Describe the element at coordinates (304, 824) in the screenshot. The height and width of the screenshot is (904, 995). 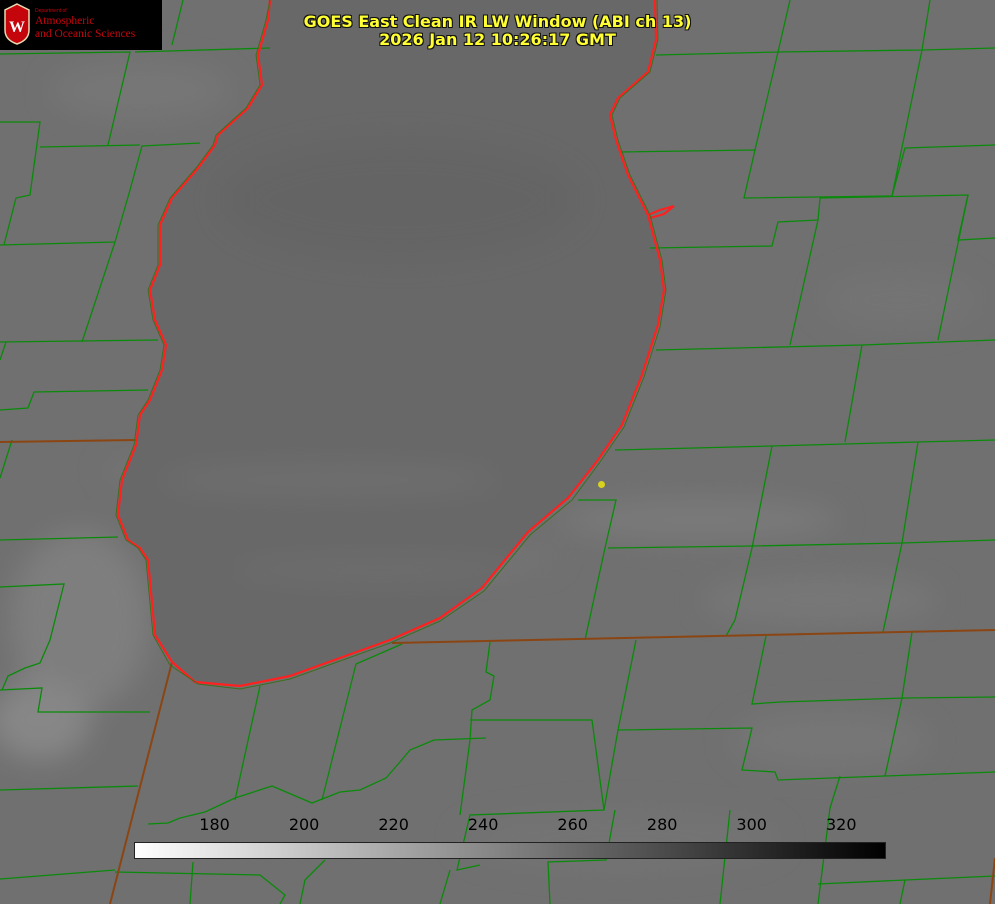
I see `colorbar-tick-label: 200` at that location.